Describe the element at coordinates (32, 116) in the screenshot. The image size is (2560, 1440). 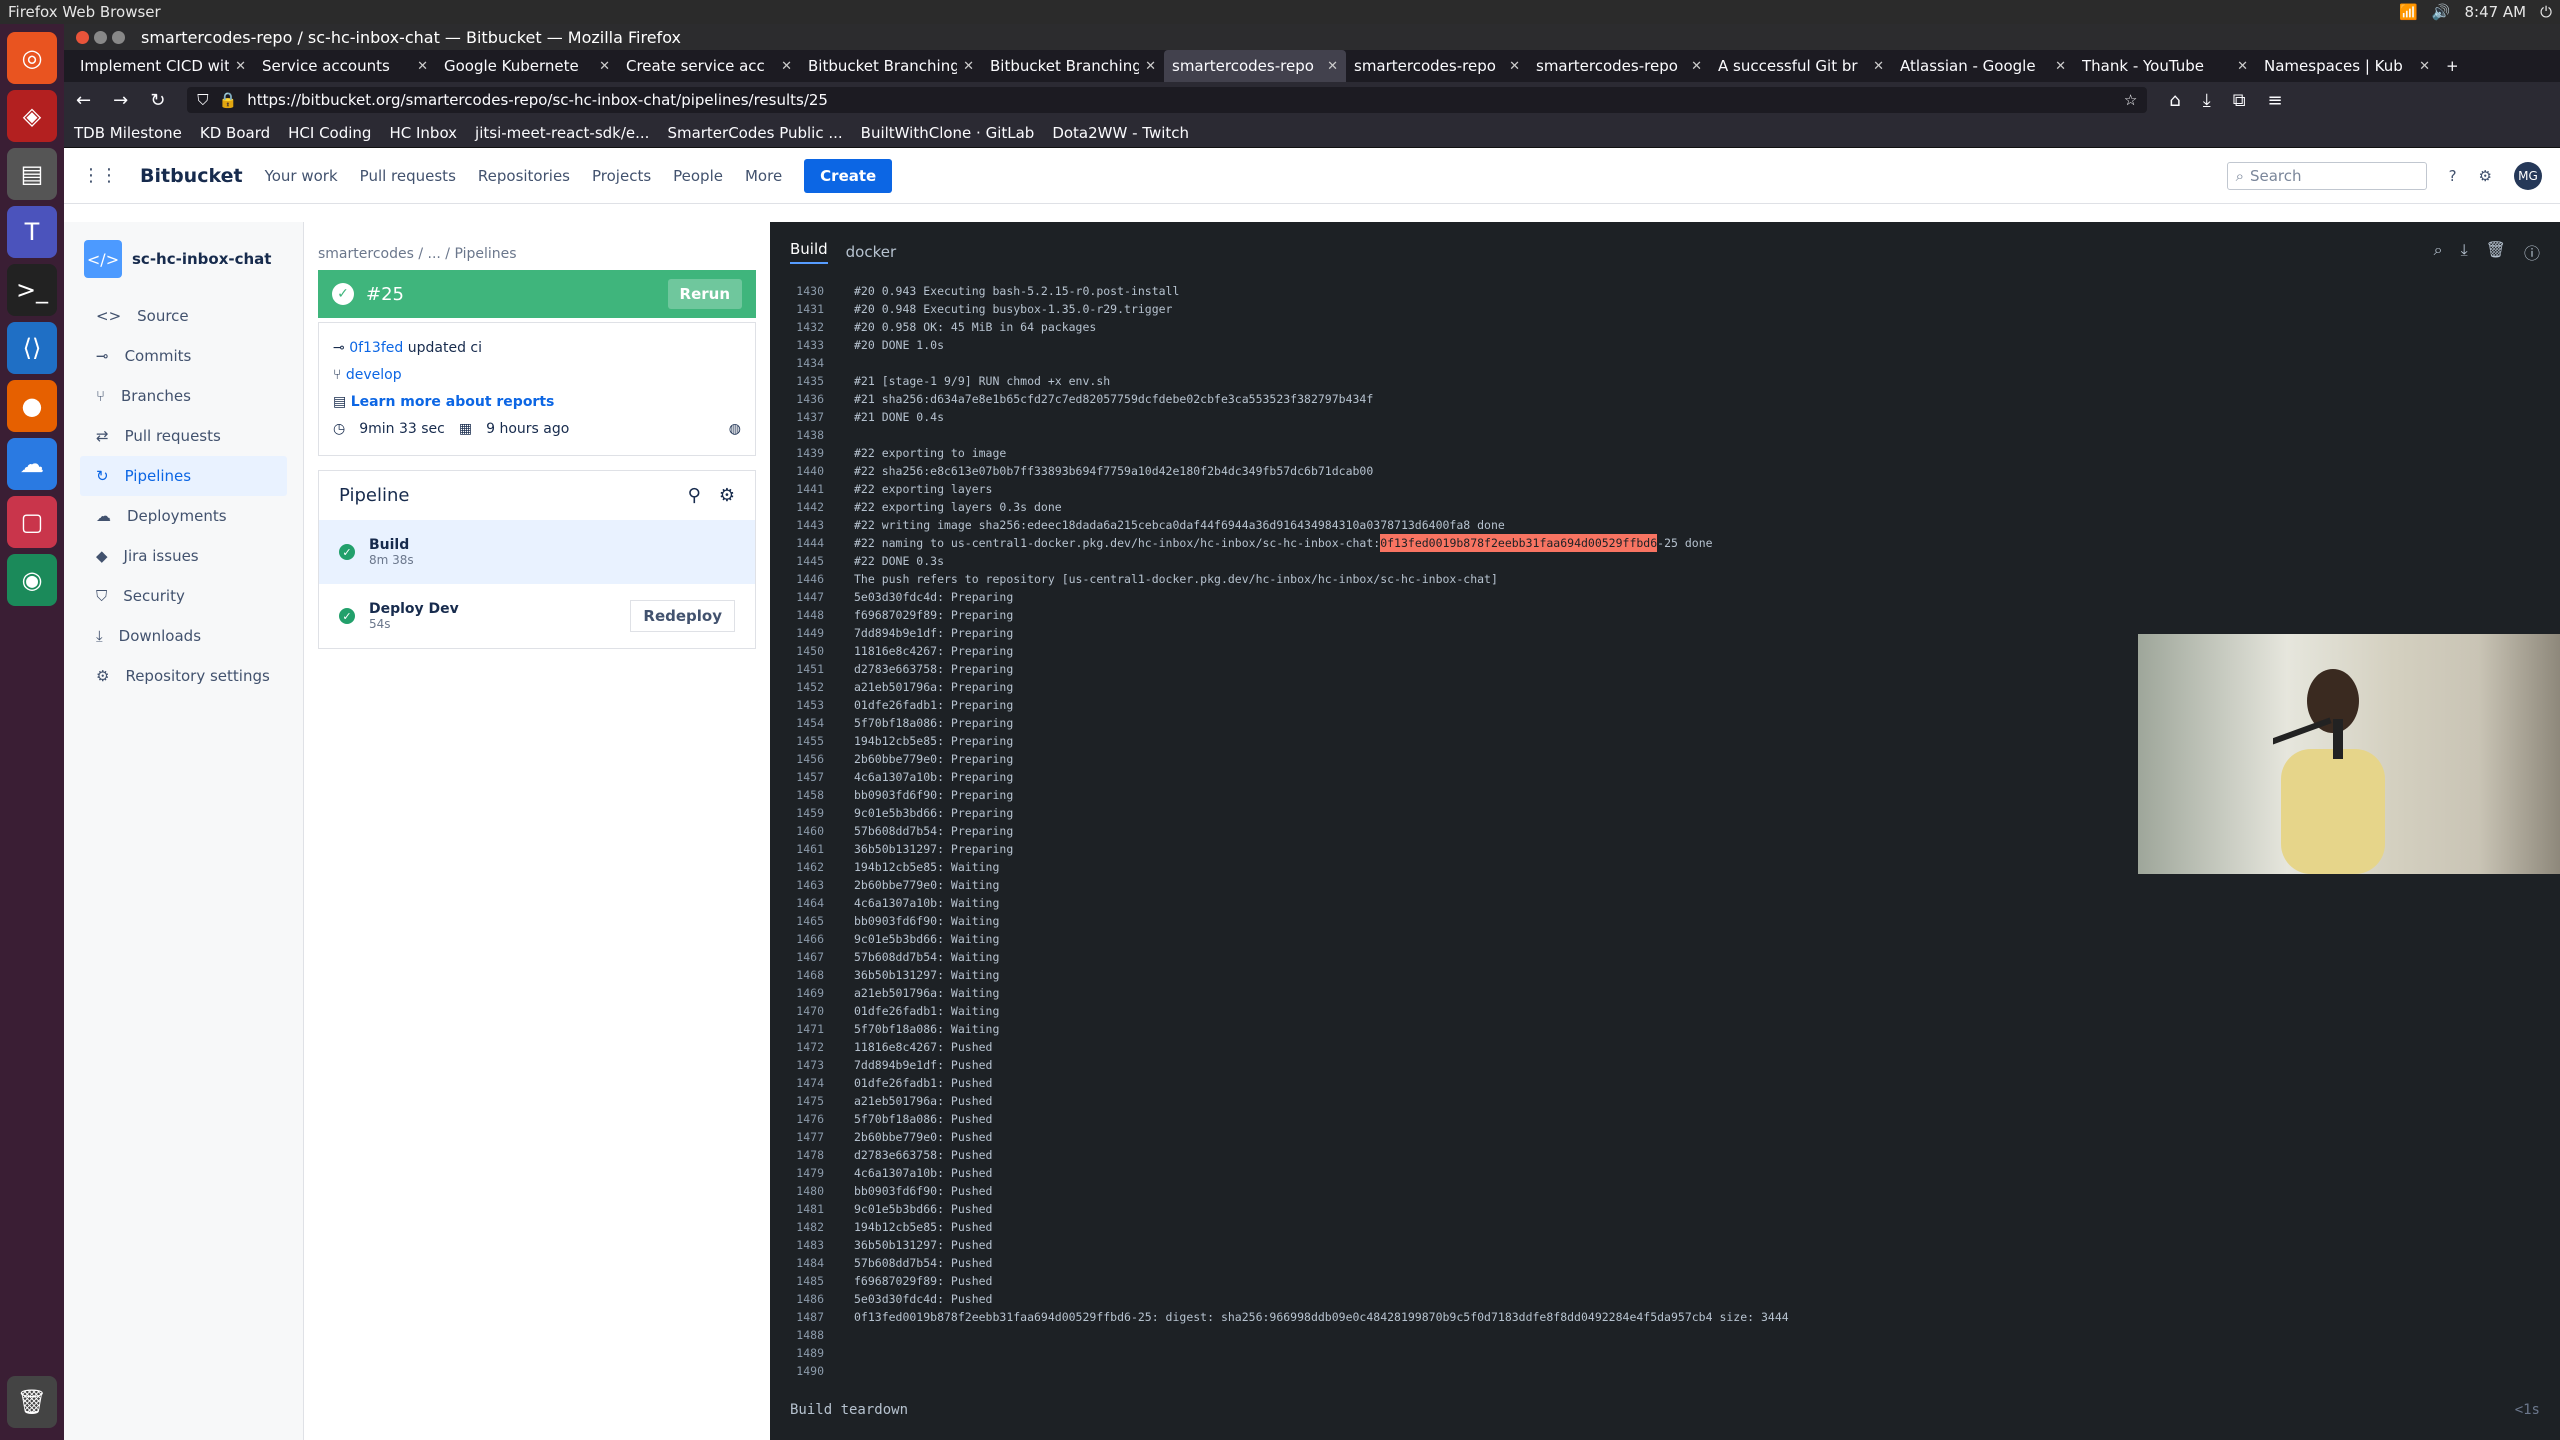
I see `dota-icon: ◈` at that location.